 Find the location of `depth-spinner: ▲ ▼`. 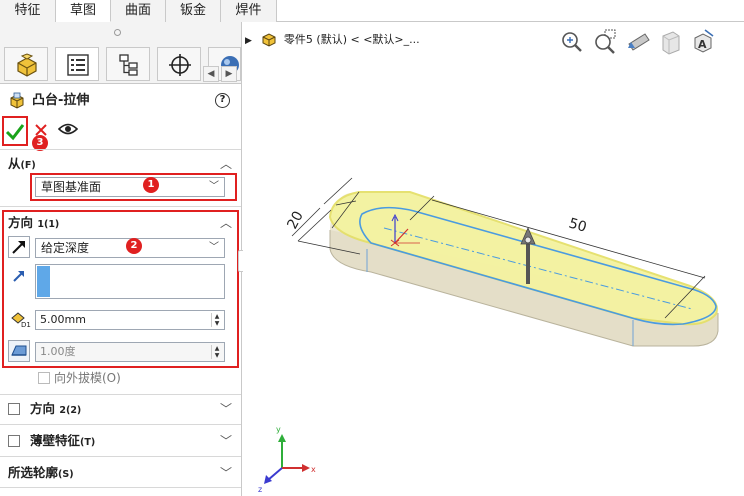

depth-spinner: ▲ ▼ is located at coordinates (216, 320).